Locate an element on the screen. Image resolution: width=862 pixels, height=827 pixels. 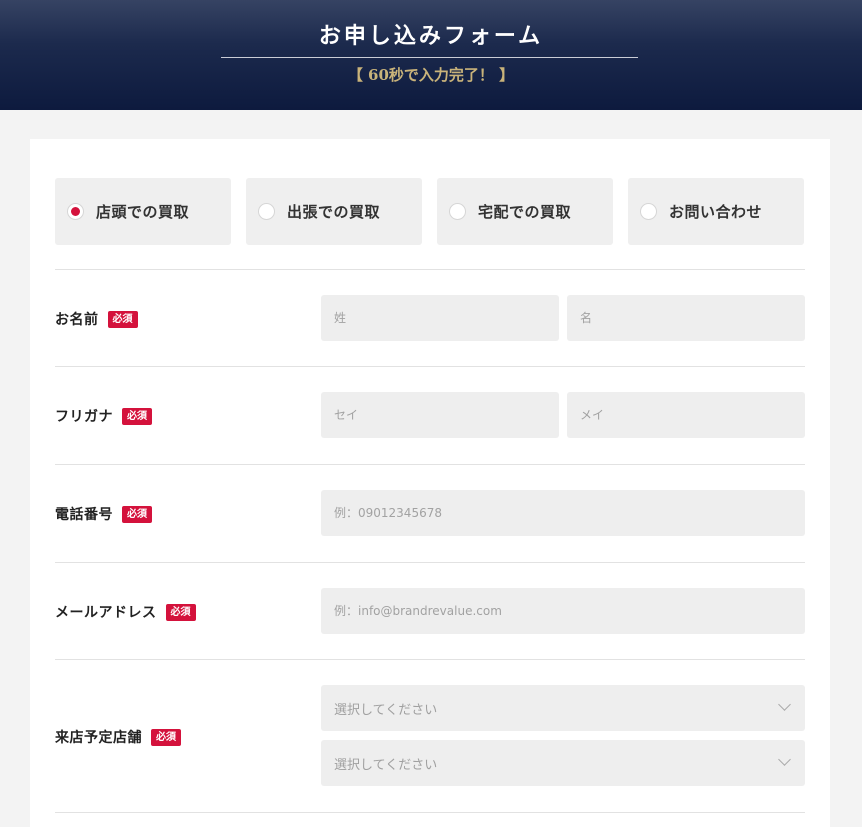
option-delivery-purchase: 宅配での買取 is located at coordinates (525, 211).